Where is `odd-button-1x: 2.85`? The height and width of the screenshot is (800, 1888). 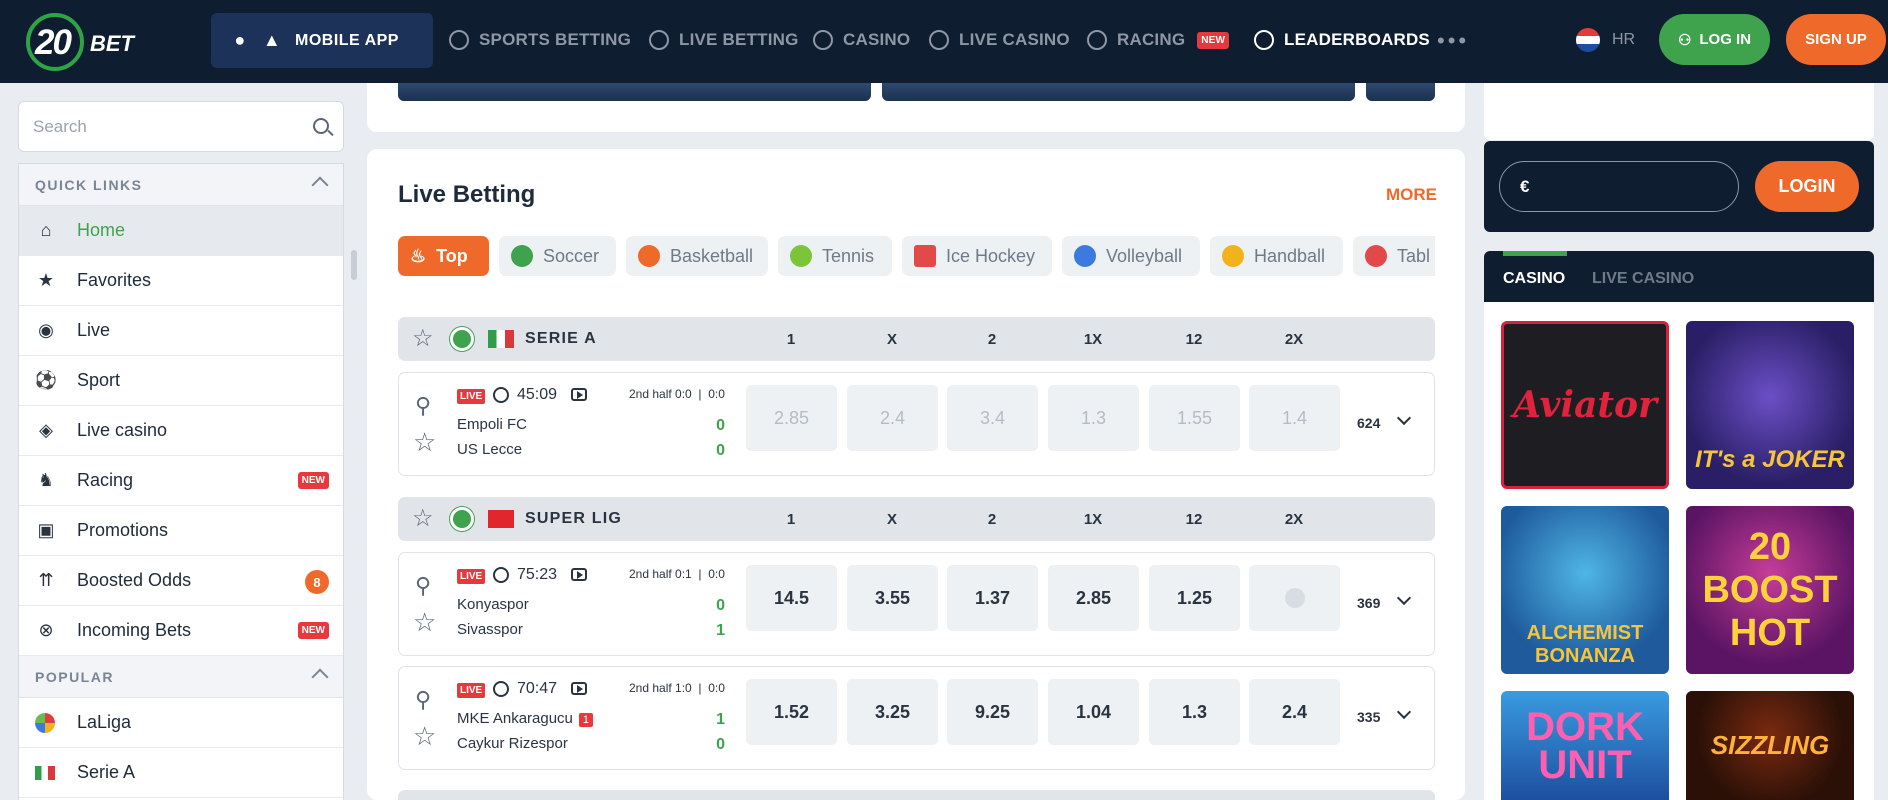 odd-button-1x: 2.85 is located at coordinates (1093, 598).